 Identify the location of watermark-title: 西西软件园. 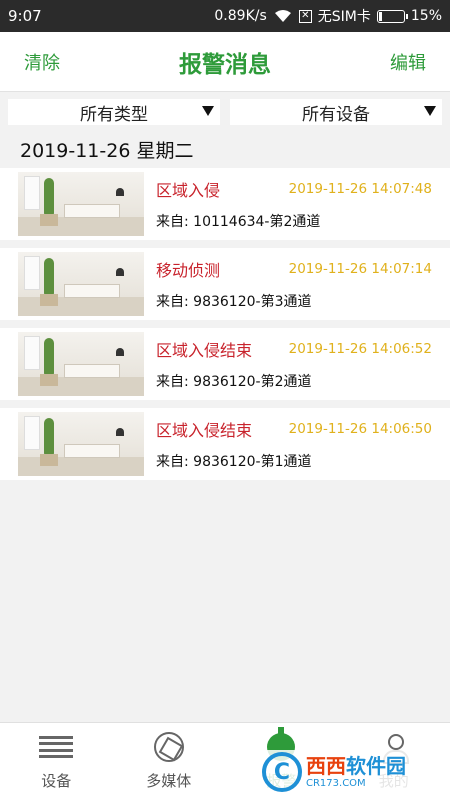
(356, 766).